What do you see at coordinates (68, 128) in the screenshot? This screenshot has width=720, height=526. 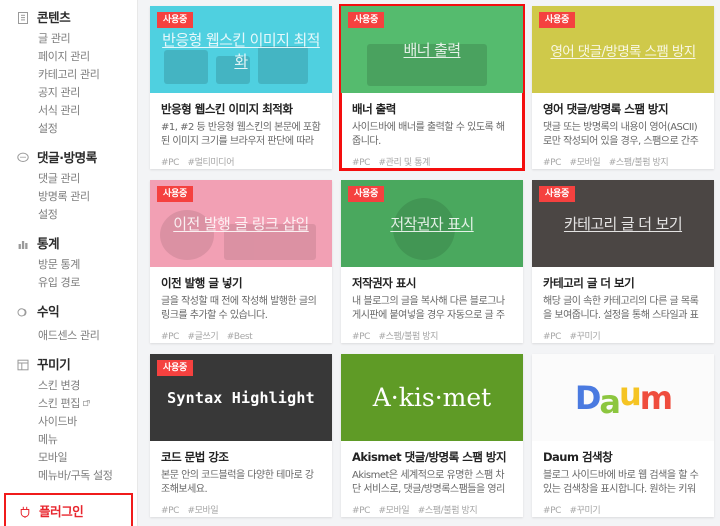 I see `sidebar-item-contents-settings: 설정` at bounding box center [68, 128].